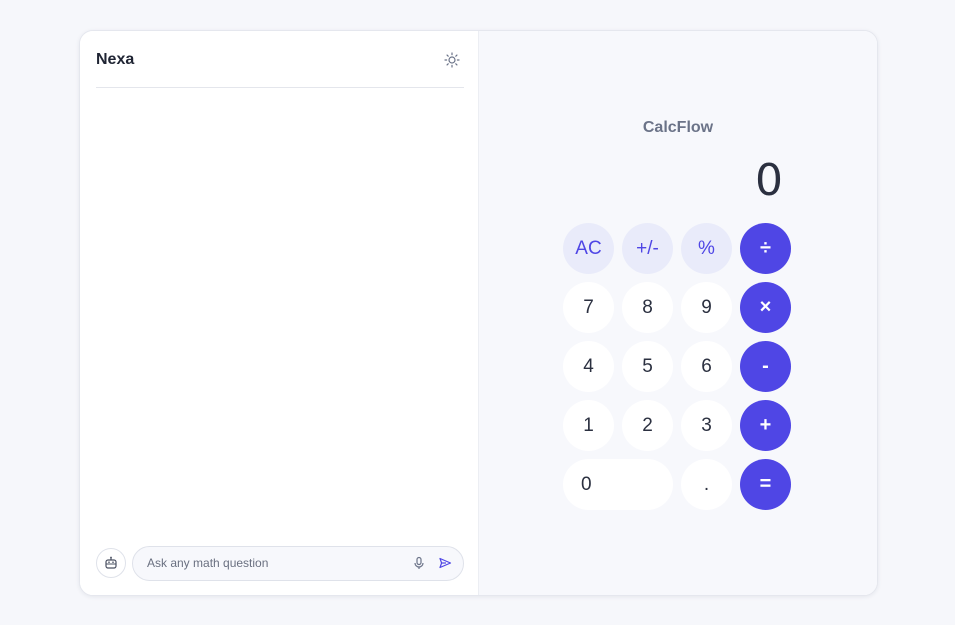 The image size is (955, 625). What do you see at coordinates (677, 366) in the screenshot?
I see `calculator-keypad: AC +/- % ÷ 7 8 9 × 4 5 6 - 1 2 3 + 0 . =` at bounding box center [677, 366].